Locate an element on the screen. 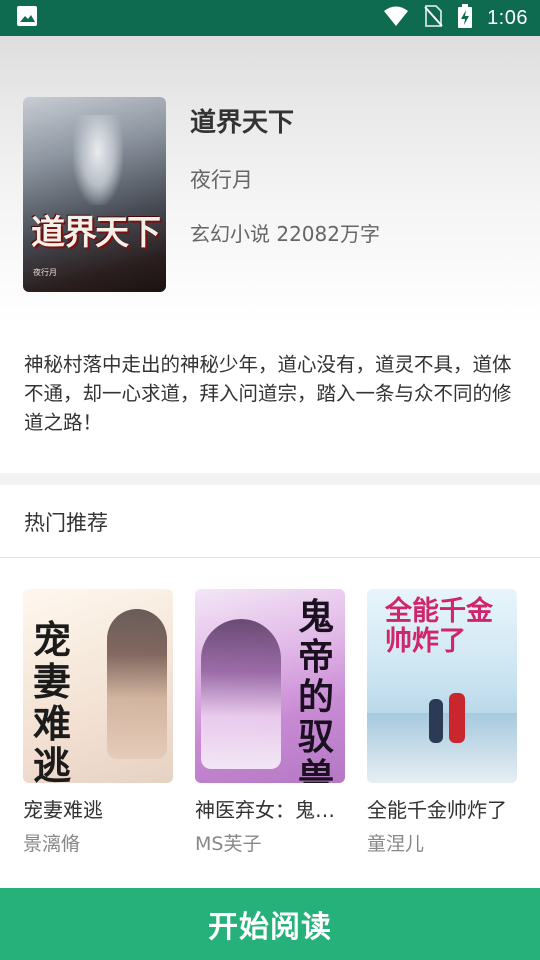  recommendation-cover: 鬼帝的驭兽狂妃 is located at coordinates (270, 686).